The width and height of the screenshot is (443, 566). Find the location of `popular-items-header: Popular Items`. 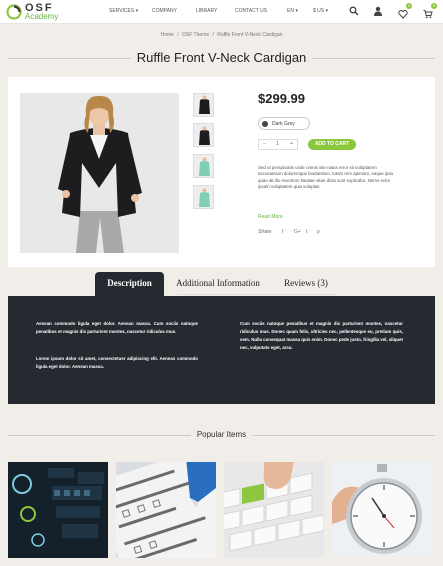

popular-items-header: Popular Items is located at coordinates (221, 435).